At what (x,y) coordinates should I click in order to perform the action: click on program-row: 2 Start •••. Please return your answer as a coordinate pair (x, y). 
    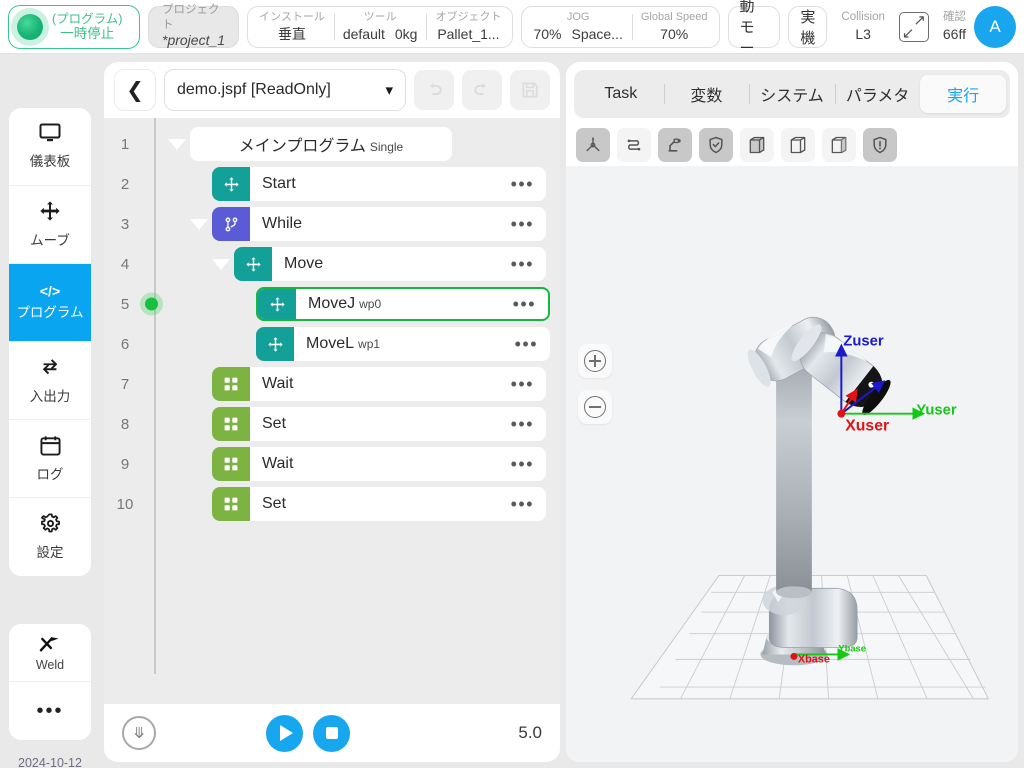
    Looking at the image, I should click on (332, 184).